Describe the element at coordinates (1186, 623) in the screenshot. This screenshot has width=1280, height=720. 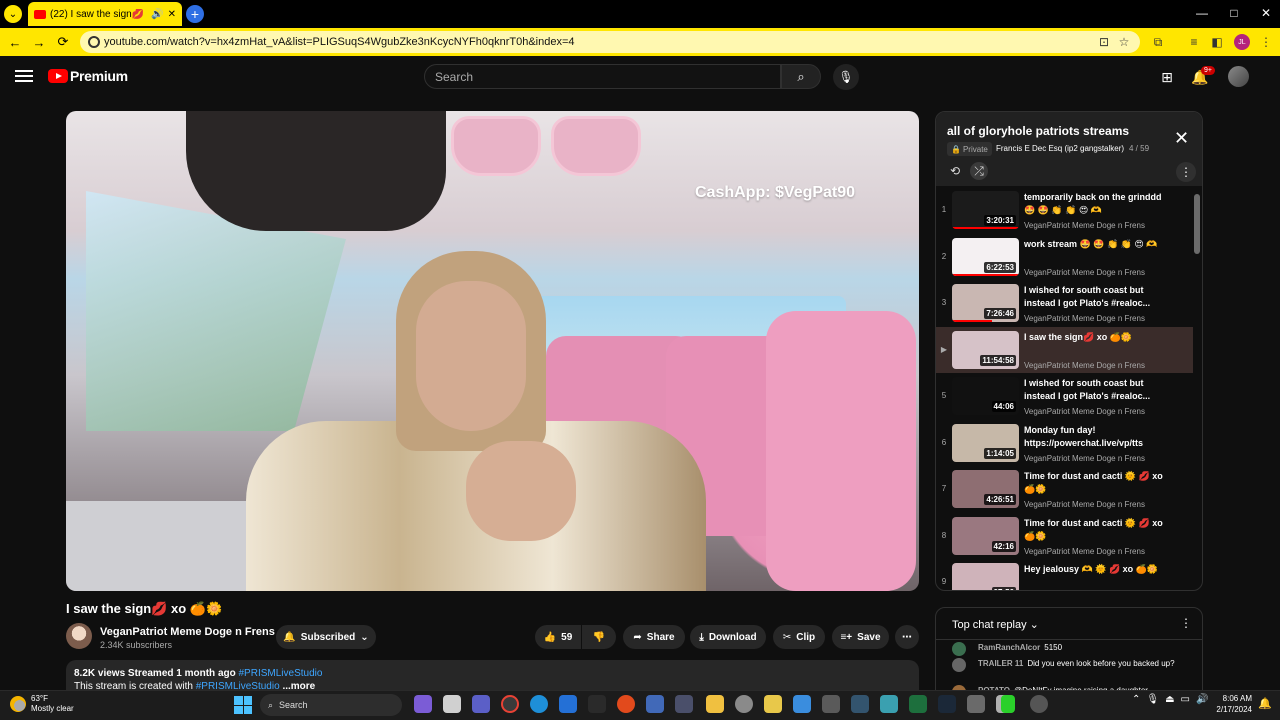
I see `chat-menu-icon: ⋮` at that location.